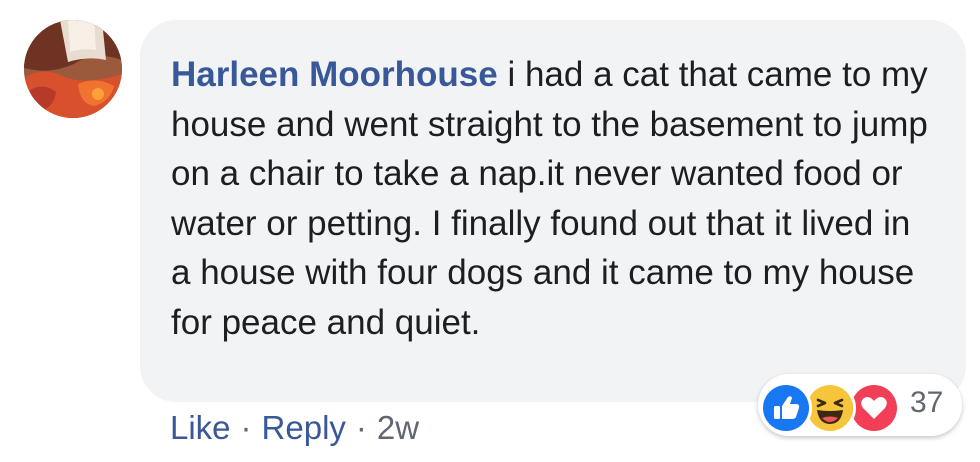 This screenshot has width=980, height=462. What do you see at coordinates (334, 74) in the screenshot?
I see `author-name-link: Harleen Moorhouse` at bounding box center [334, 74].